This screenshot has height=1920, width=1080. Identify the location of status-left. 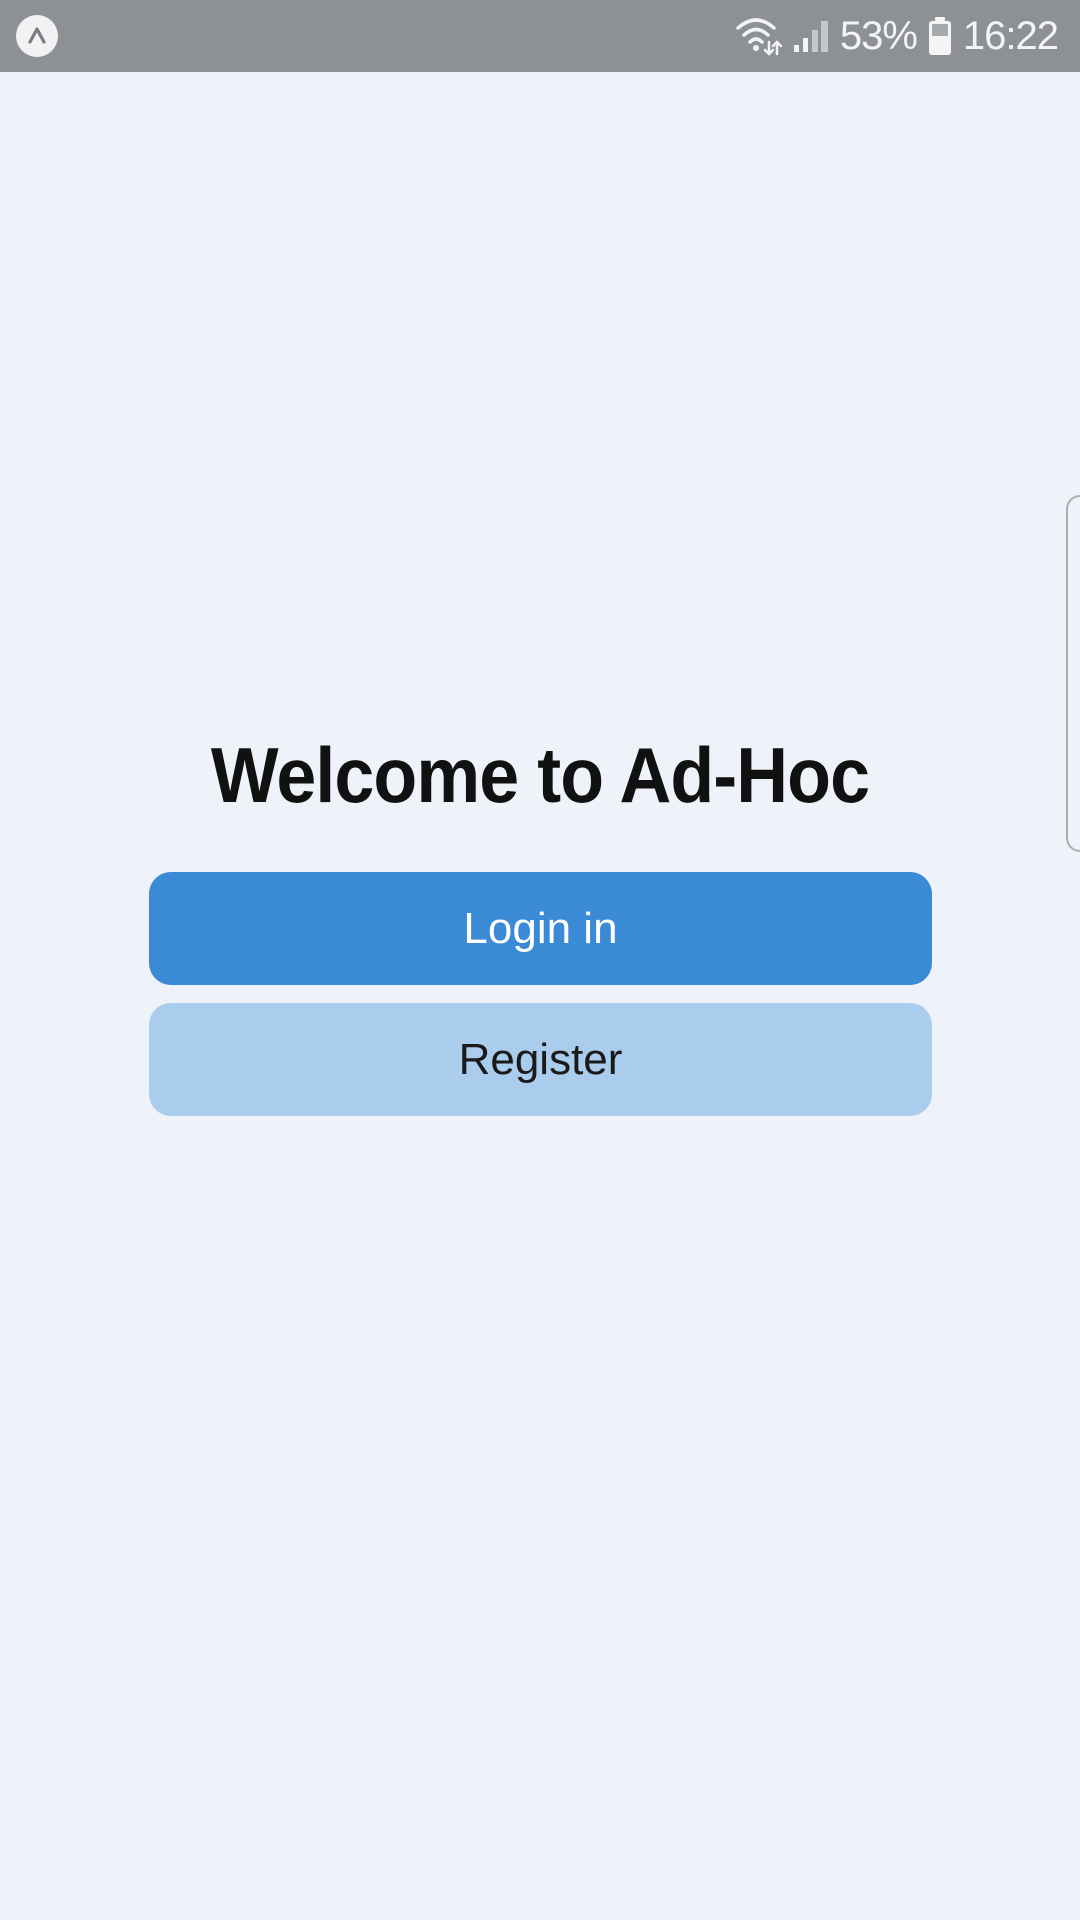
(37, 36).